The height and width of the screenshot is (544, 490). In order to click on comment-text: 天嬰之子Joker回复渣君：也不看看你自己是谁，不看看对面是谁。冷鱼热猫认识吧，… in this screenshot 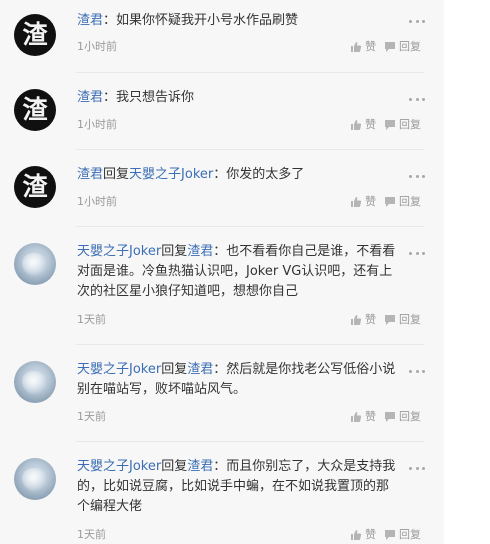, I will do `click(237, 272)`.